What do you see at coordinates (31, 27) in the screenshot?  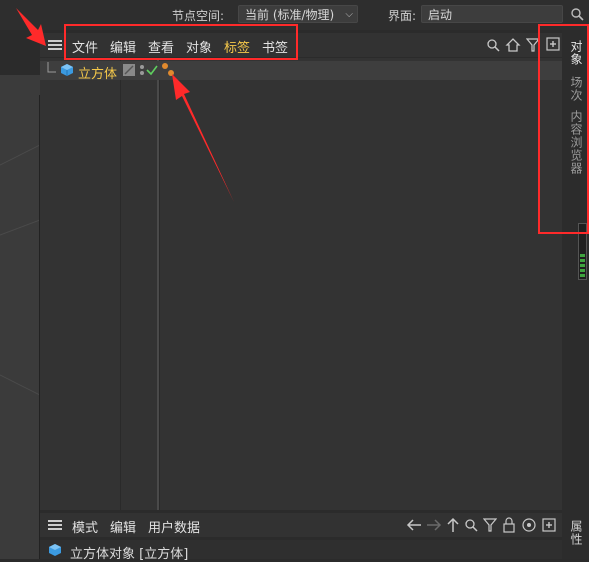 I see `annotation-arrow-menu` at bounding box center [31, 27].